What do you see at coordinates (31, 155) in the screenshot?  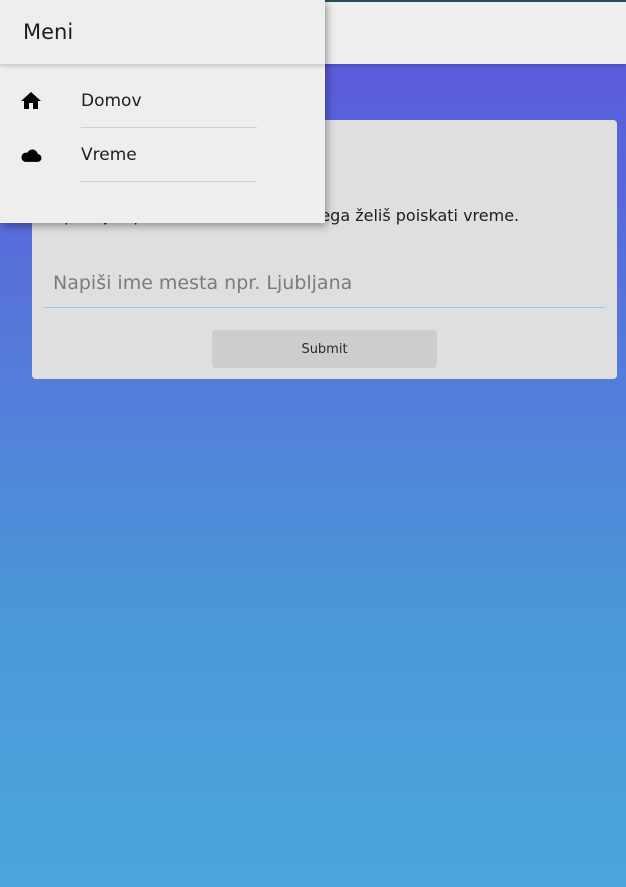 I see `cloud-icon` at bounding box center [31, 155].